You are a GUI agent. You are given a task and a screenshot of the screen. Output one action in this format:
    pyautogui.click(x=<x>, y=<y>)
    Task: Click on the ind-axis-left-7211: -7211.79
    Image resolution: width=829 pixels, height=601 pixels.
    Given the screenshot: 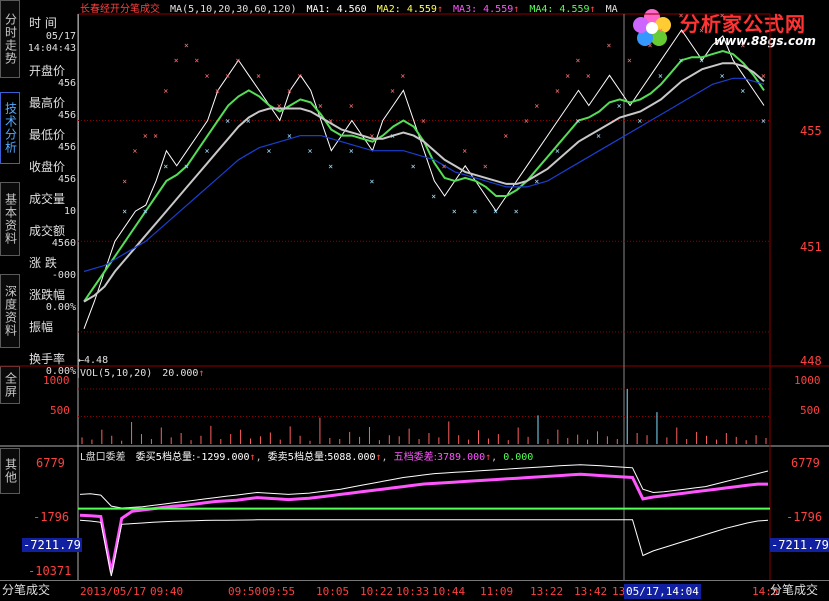 What is the action you would take?
    pyautogui.click(x=52, y=545)
    